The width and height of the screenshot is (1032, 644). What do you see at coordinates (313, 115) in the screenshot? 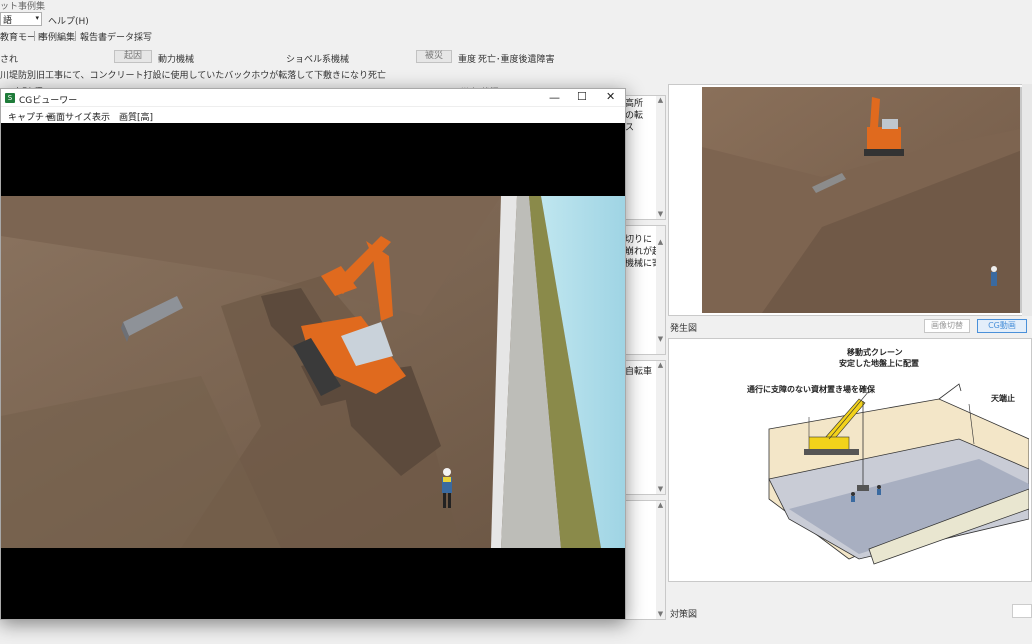
I see `viewer-menubar: キャプチャ 画面サイズ 表示 画質[高]` at bounding box center [313, 115].